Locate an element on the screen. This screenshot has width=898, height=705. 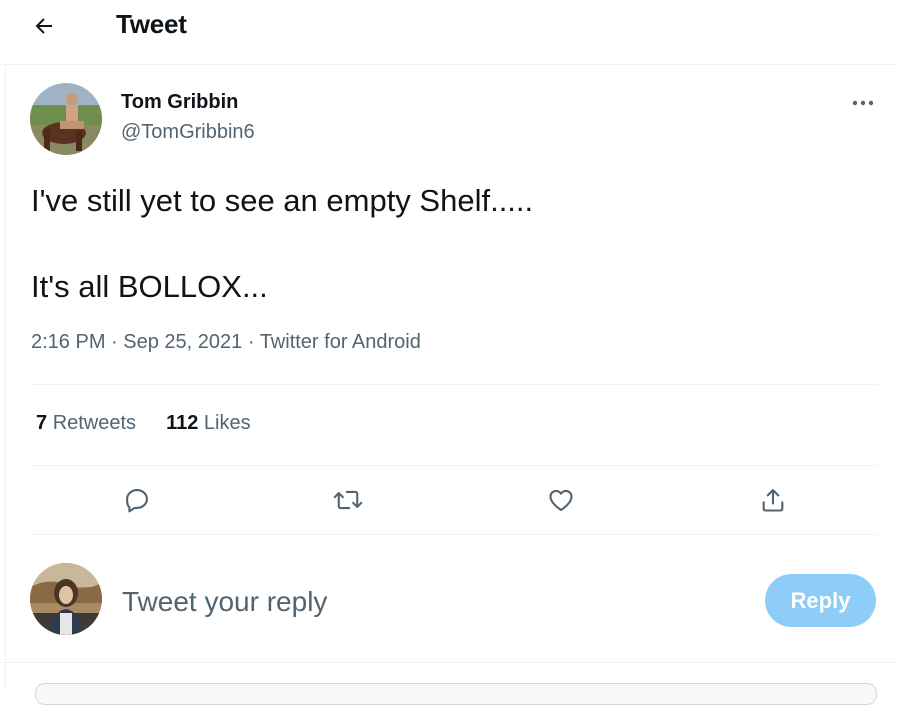
author-handle: @TomGribbin6 is located at coordinates (188, 132).